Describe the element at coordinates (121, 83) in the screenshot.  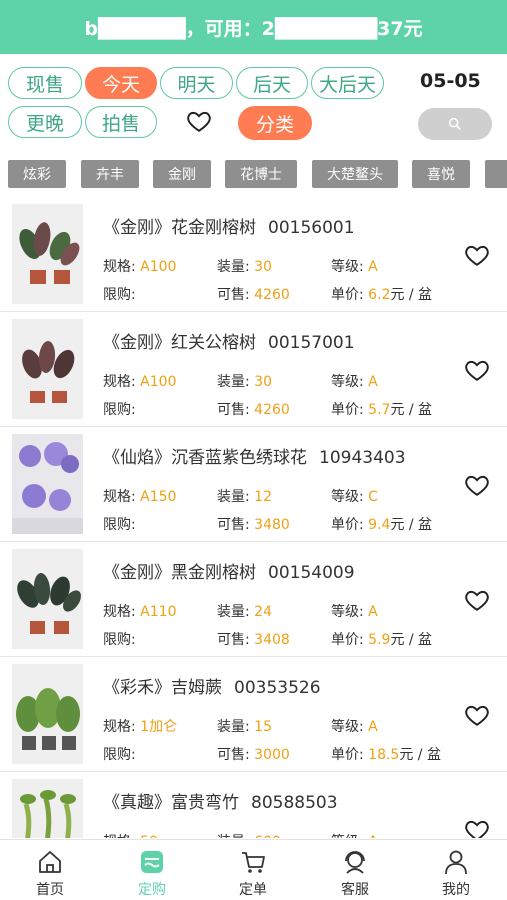
I see `chip-today: 今天` at that location.